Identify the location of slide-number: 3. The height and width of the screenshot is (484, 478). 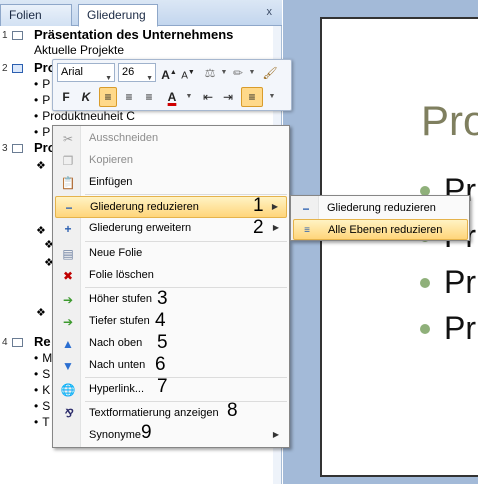
(5, 148).